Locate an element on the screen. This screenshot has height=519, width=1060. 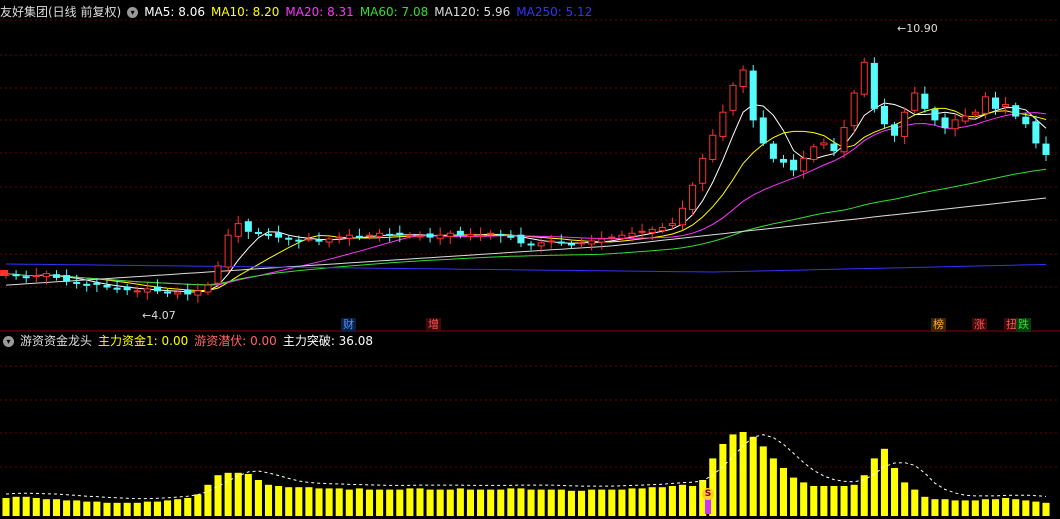
hot-money-label: 游资潜伏: 0.00 is located at coordinates (235, 341).